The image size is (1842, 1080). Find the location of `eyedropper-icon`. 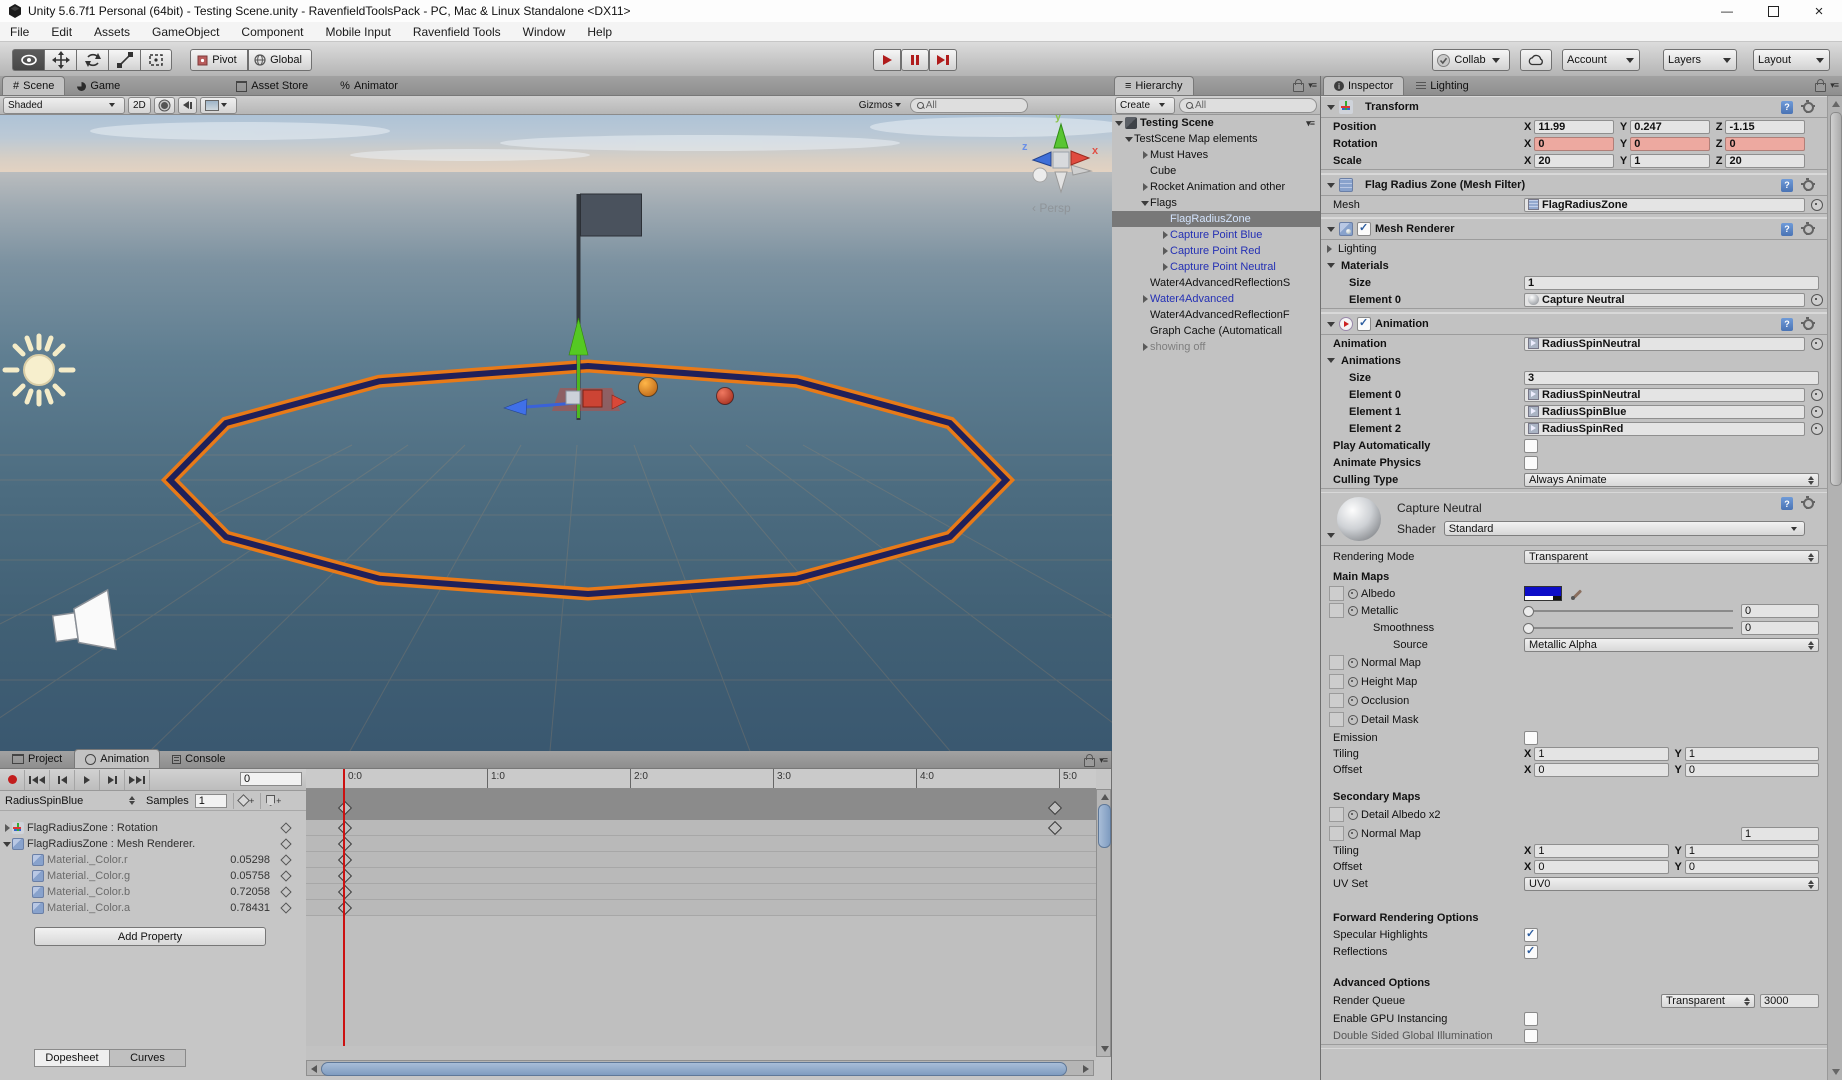

eyedropper-icon is located at coordinates (1577, 594).